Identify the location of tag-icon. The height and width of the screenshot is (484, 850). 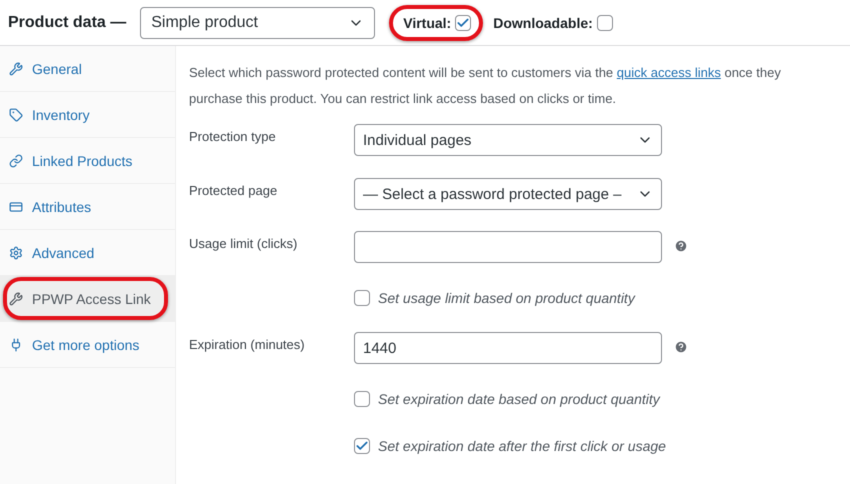
(16, 115).